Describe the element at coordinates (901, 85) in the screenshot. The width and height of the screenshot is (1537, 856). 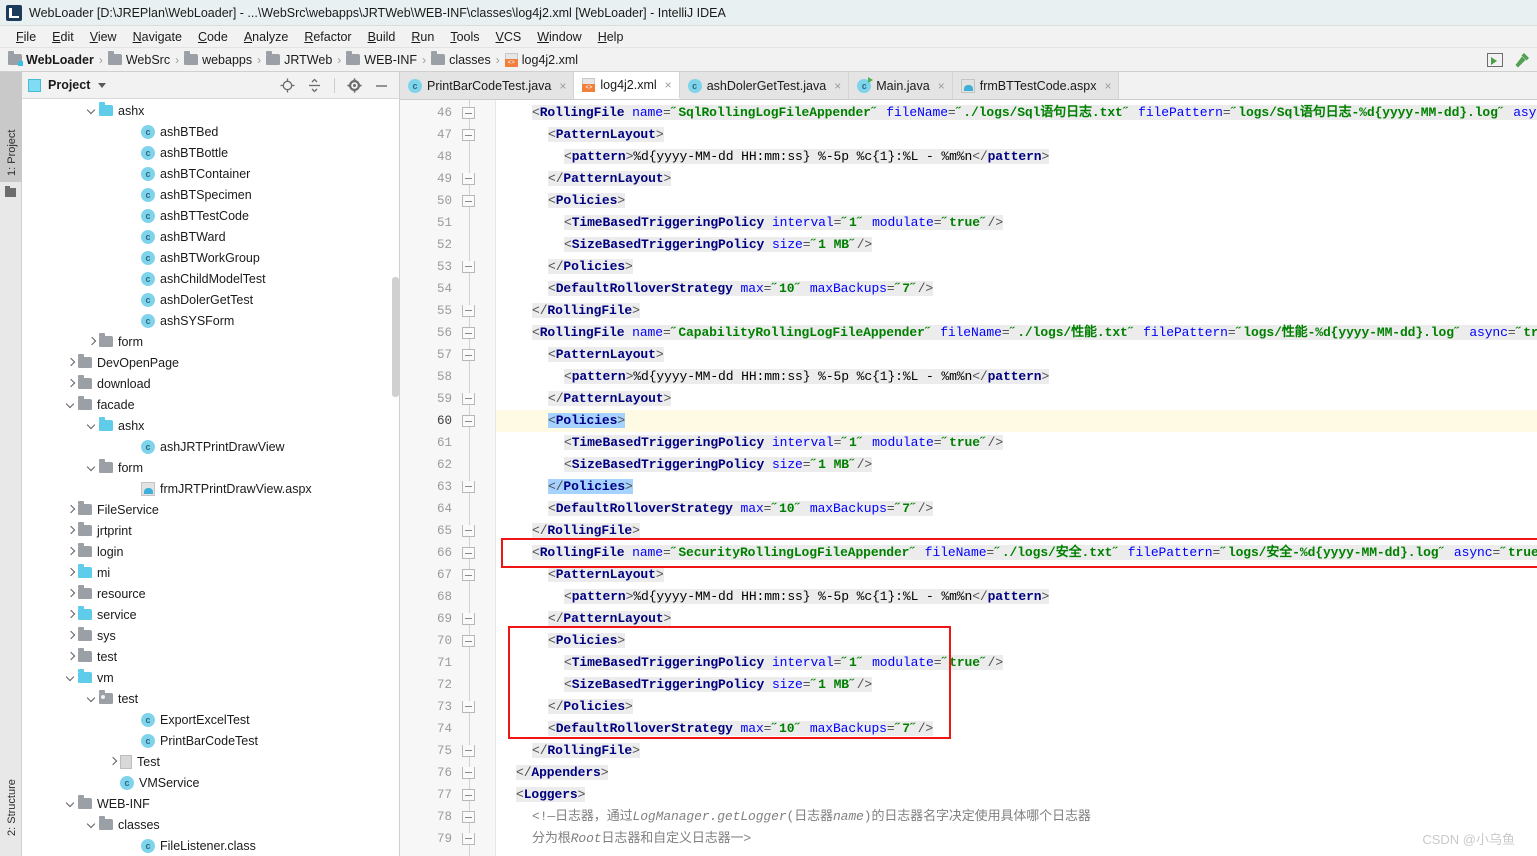
I see `editor-tab-main-java: c Main.java ×` at that location.